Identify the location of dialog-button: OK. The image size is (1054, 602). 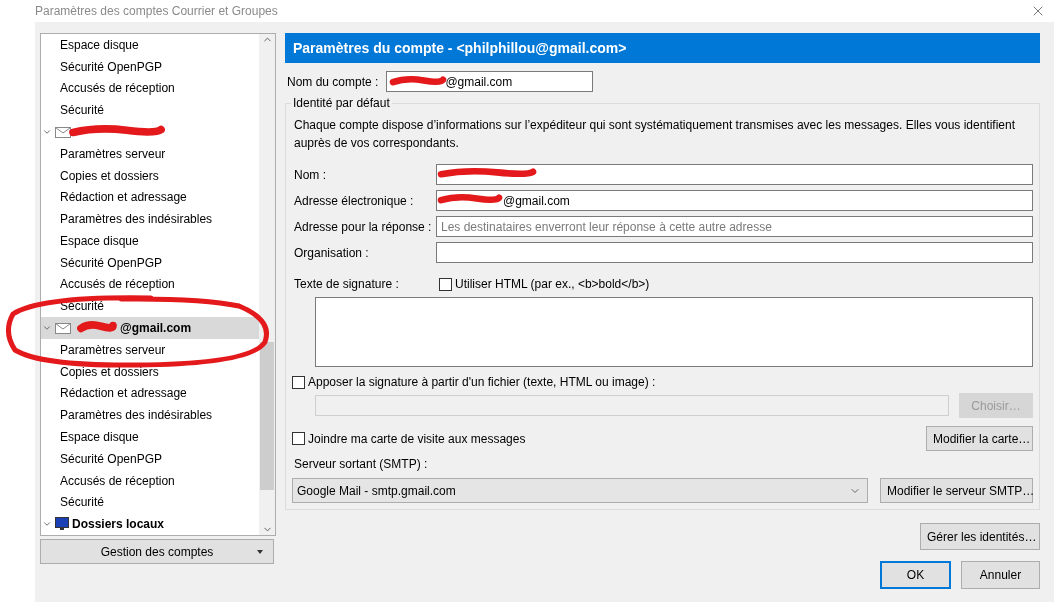
(915, 575).